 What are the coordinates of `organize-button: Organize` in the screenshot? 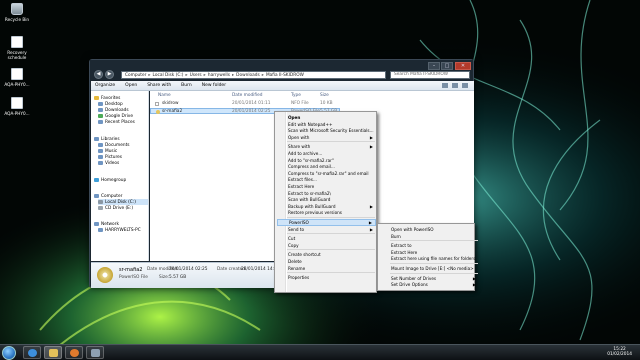 It's located at (105, 85).